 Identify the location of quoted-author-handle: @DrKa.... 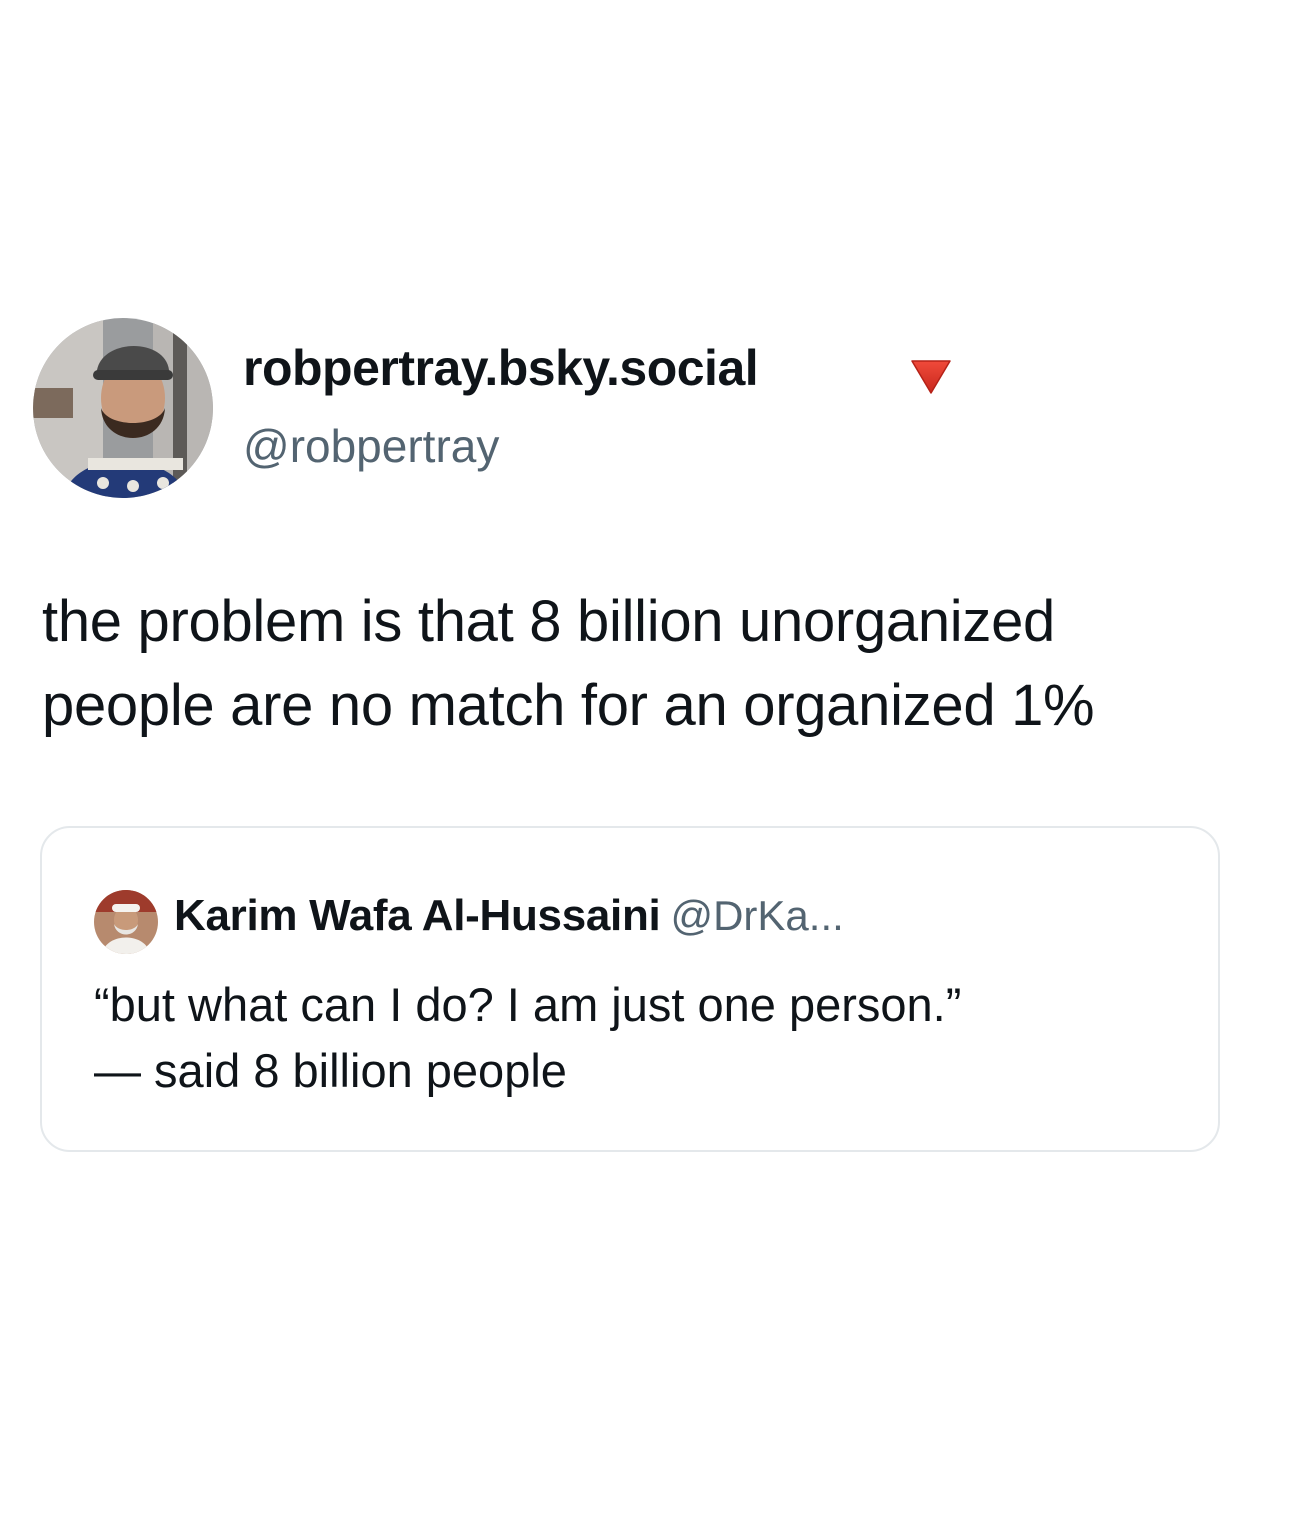
(756, 915).